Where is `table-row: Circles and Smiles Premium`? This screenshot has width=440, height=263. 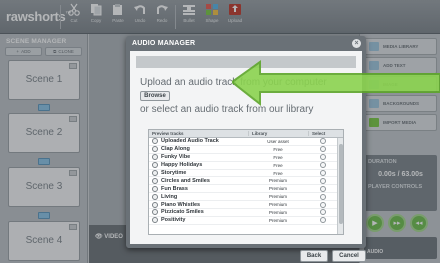 table-row: Circles and Smiles Premium is located at coordinates (246, 181).